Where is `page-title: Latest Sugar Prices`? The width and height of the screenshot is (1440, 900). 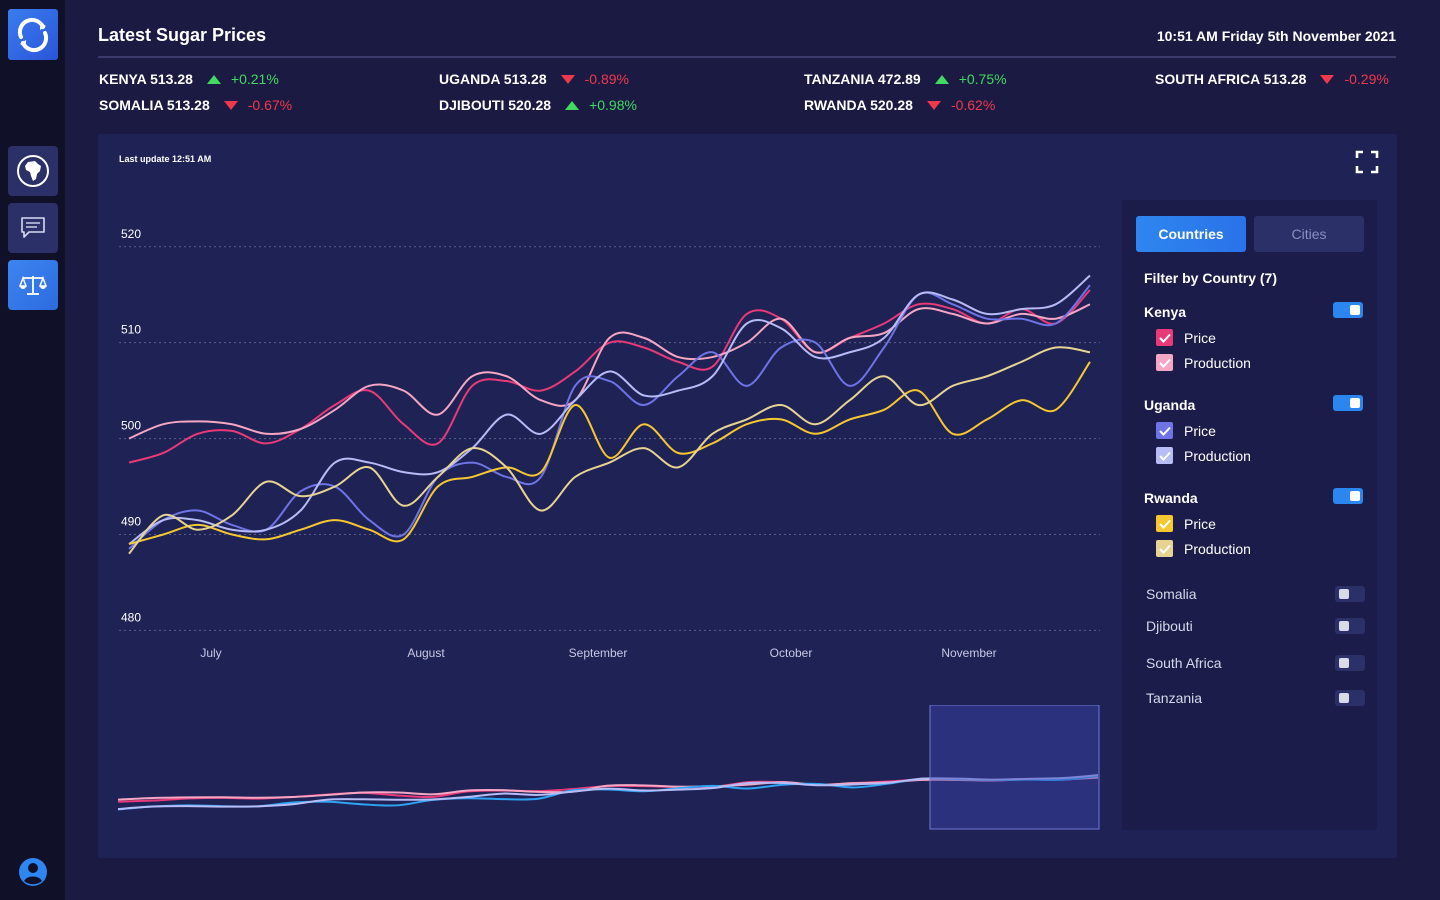 page-title: Latest Sugar Prices is located at coordinates (182, 35).